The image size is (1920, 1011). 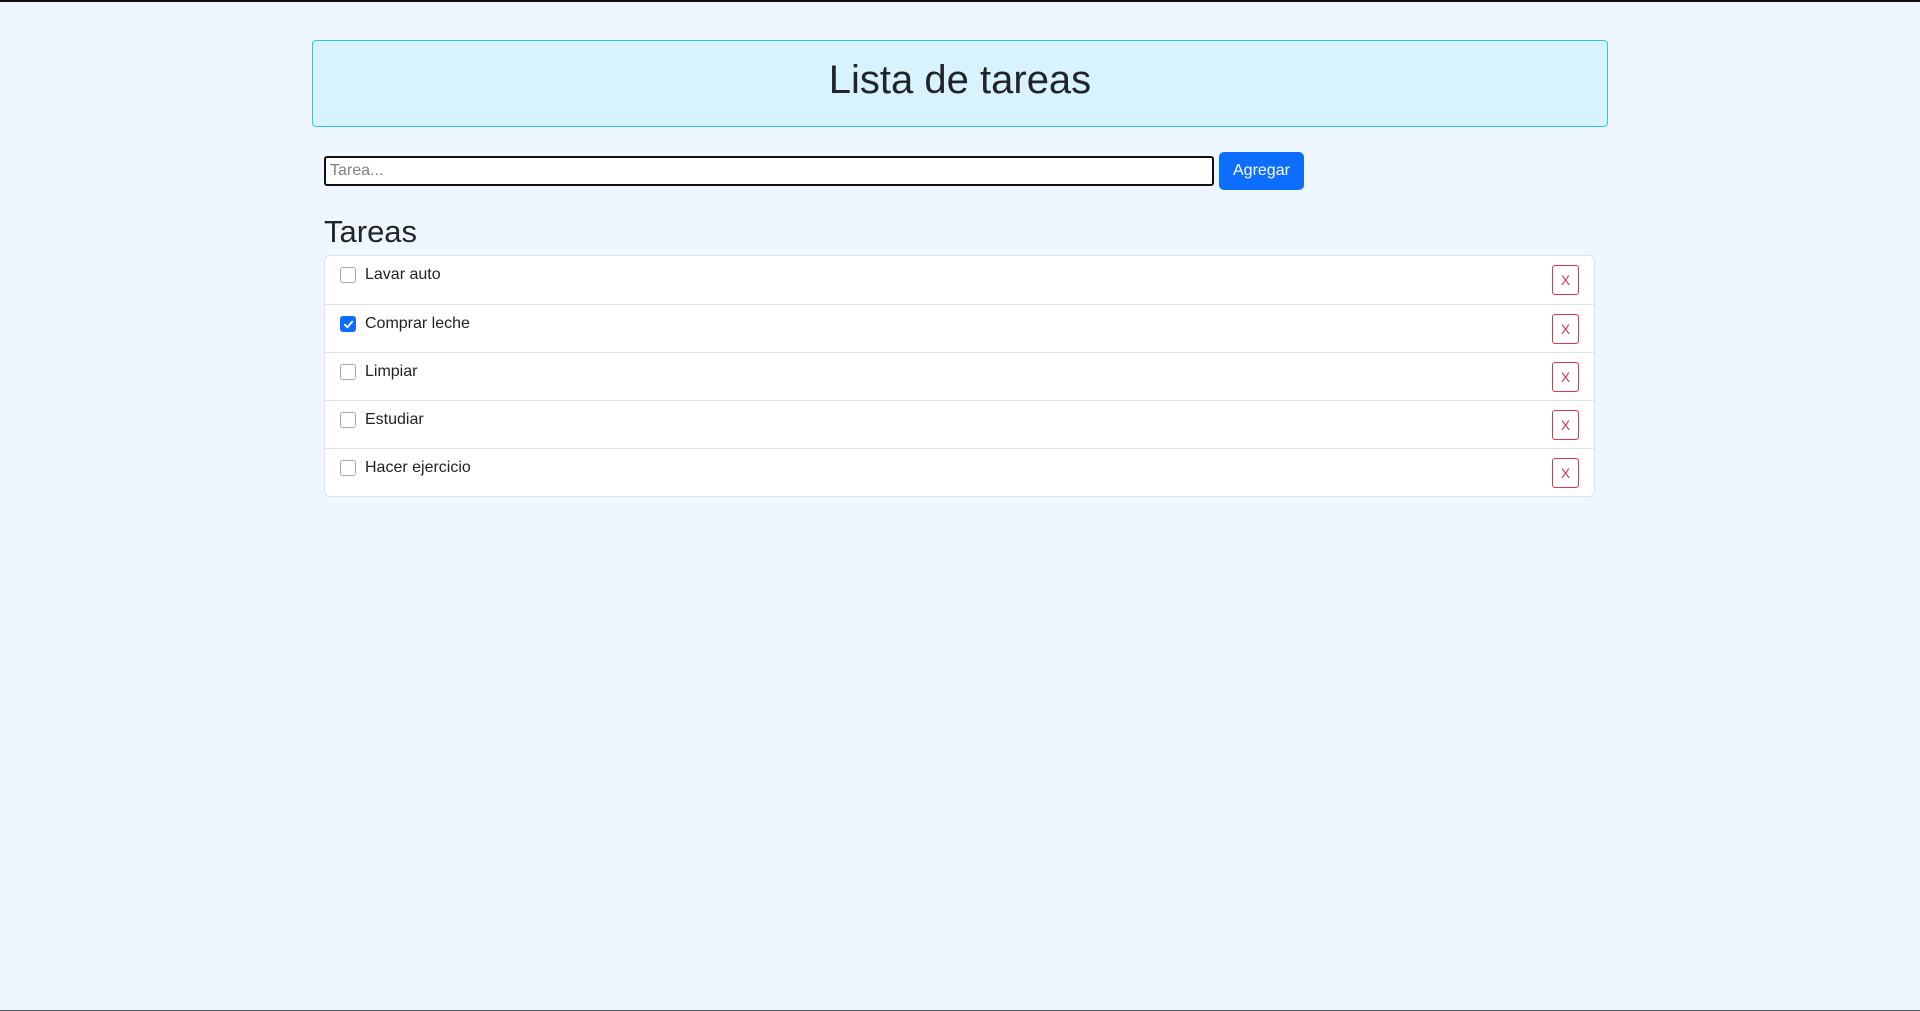 I want to click on task-item: Limpiar, so click(x=378, y=372).